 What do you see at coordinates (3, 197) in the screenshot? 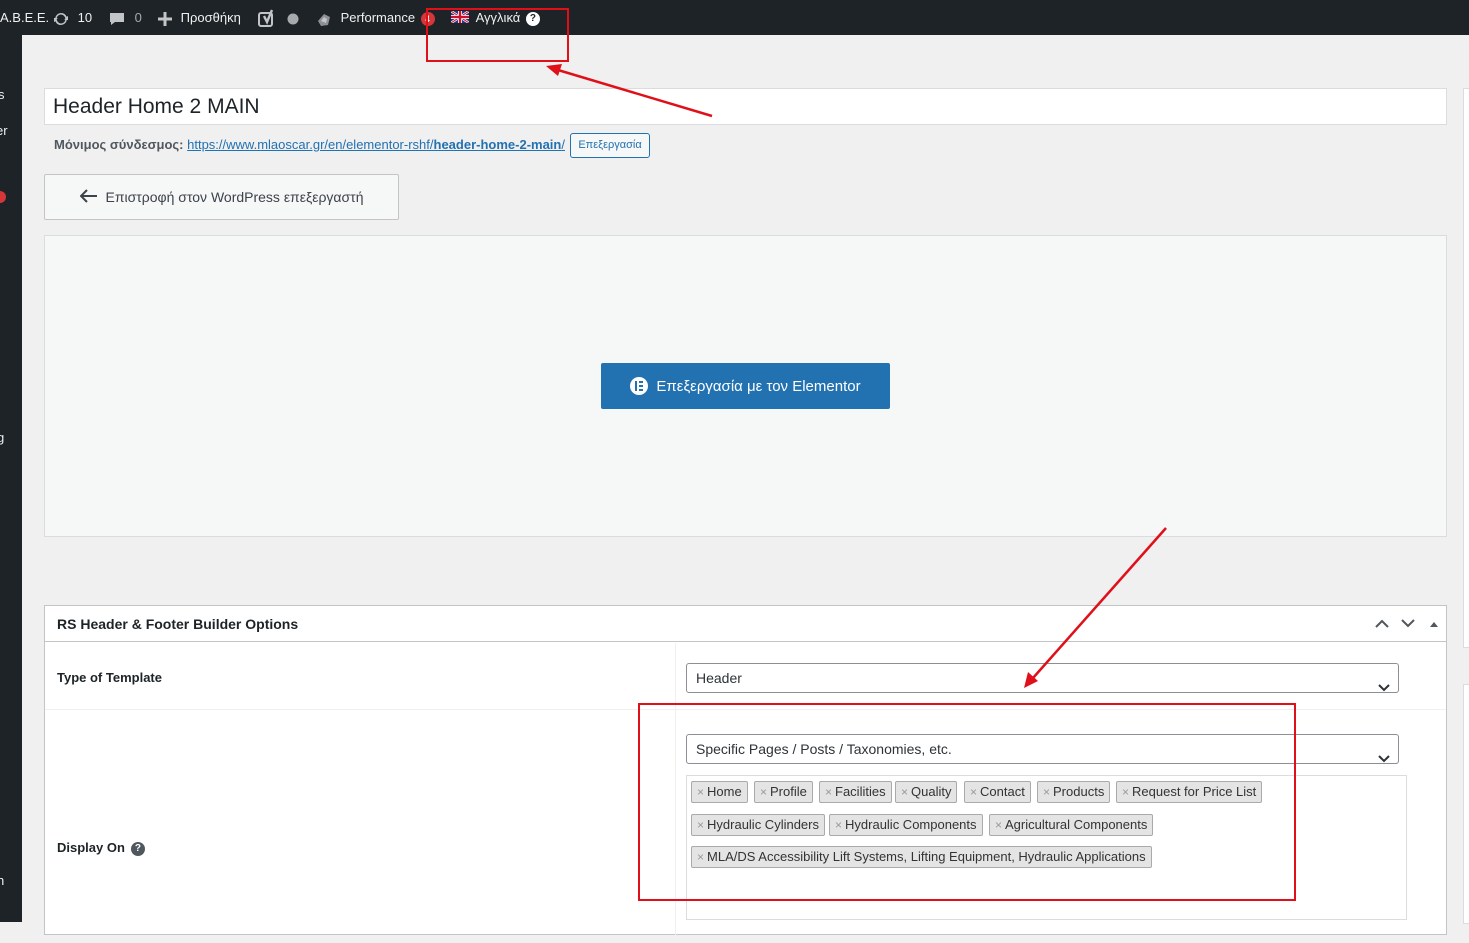
I see `menu-notification-dot` at bounding box center [3, 197].